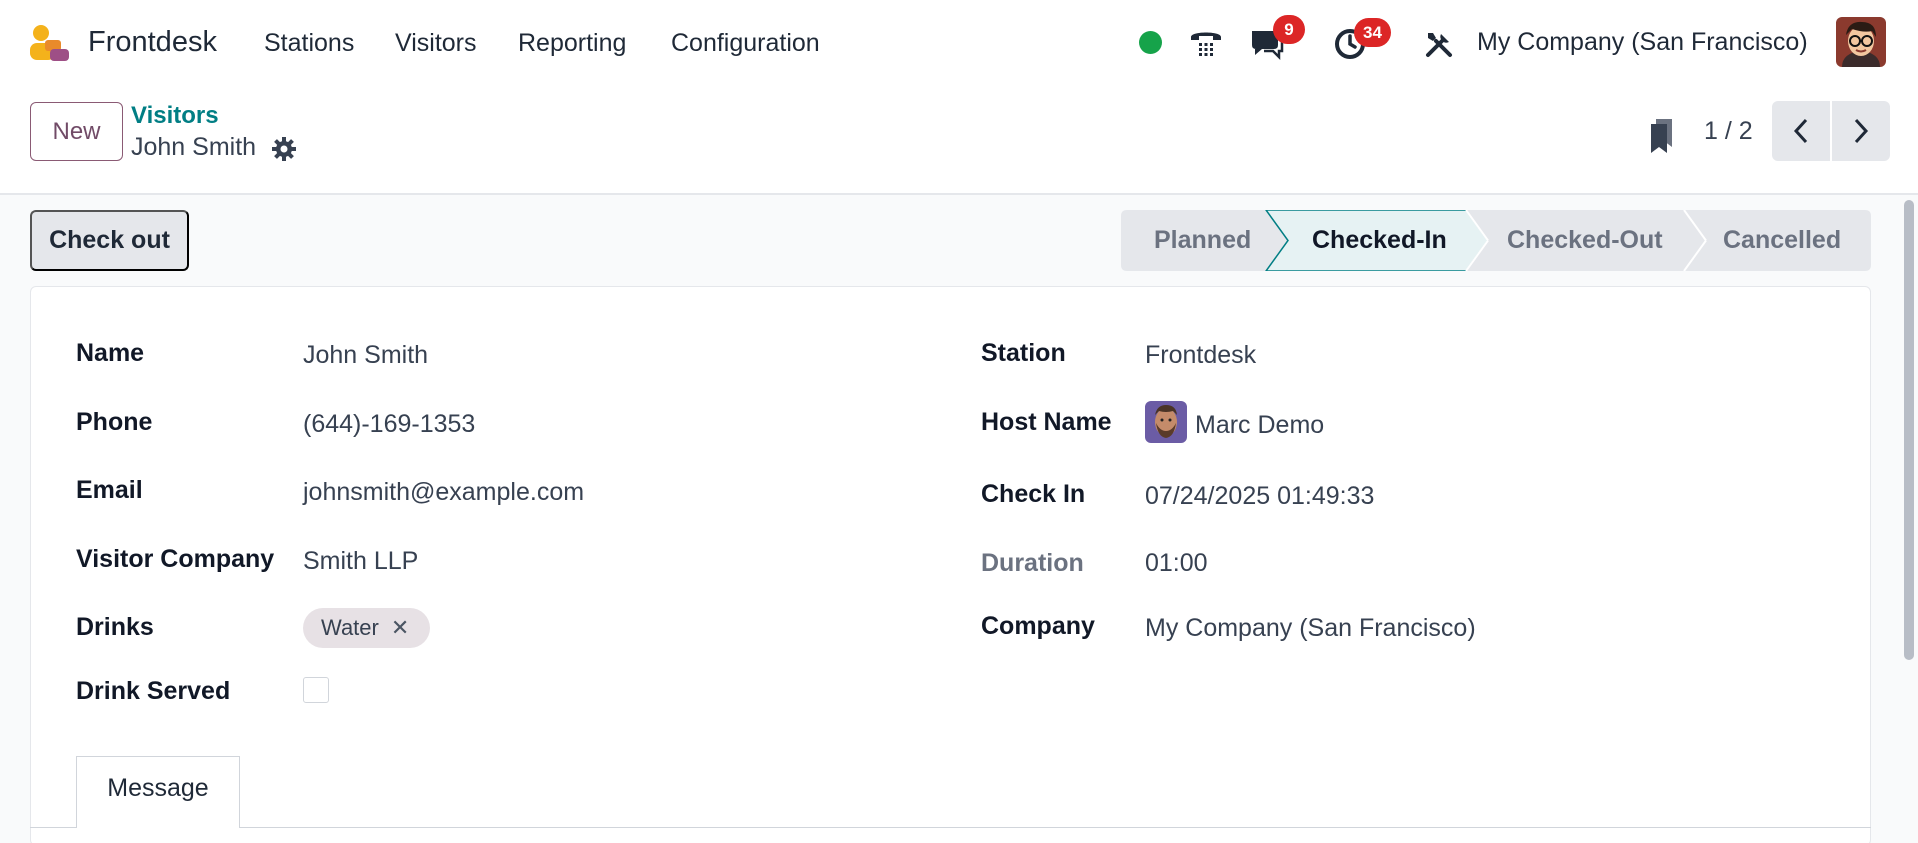  I want to click on presence-status-icon, so click(1150, 42).